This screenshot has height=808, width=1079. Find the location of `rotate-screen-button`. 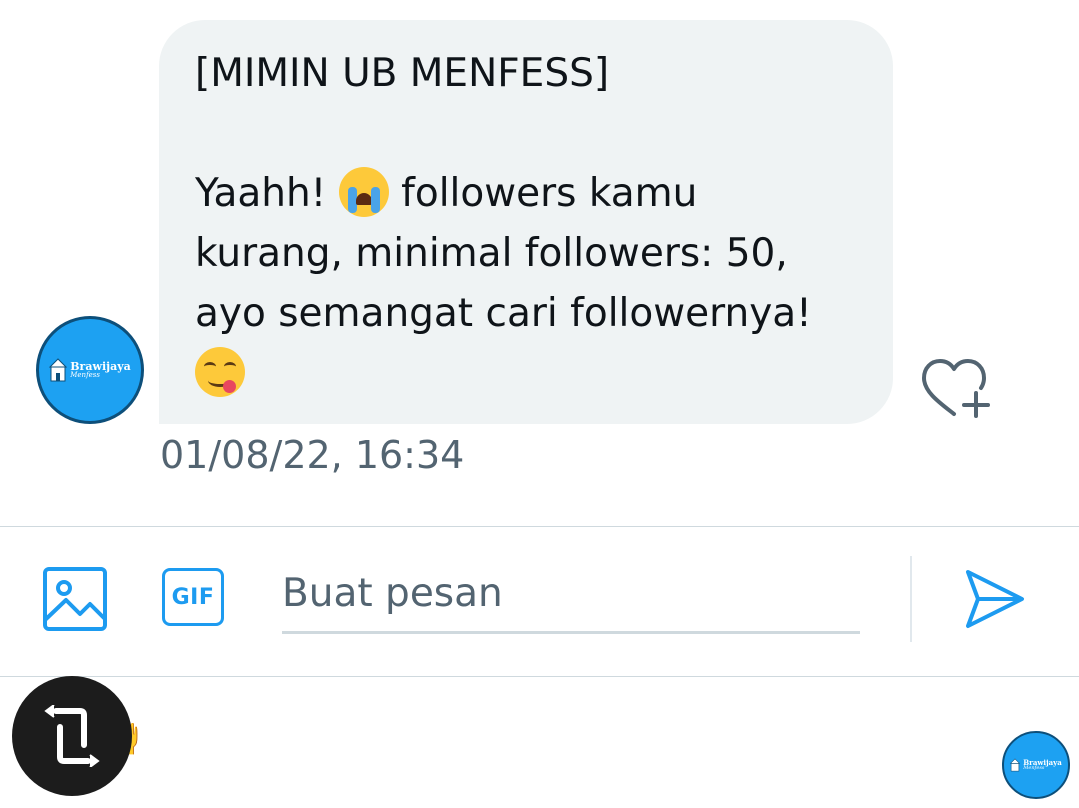

rotate-screen-button is located at coordinates (72, 736).